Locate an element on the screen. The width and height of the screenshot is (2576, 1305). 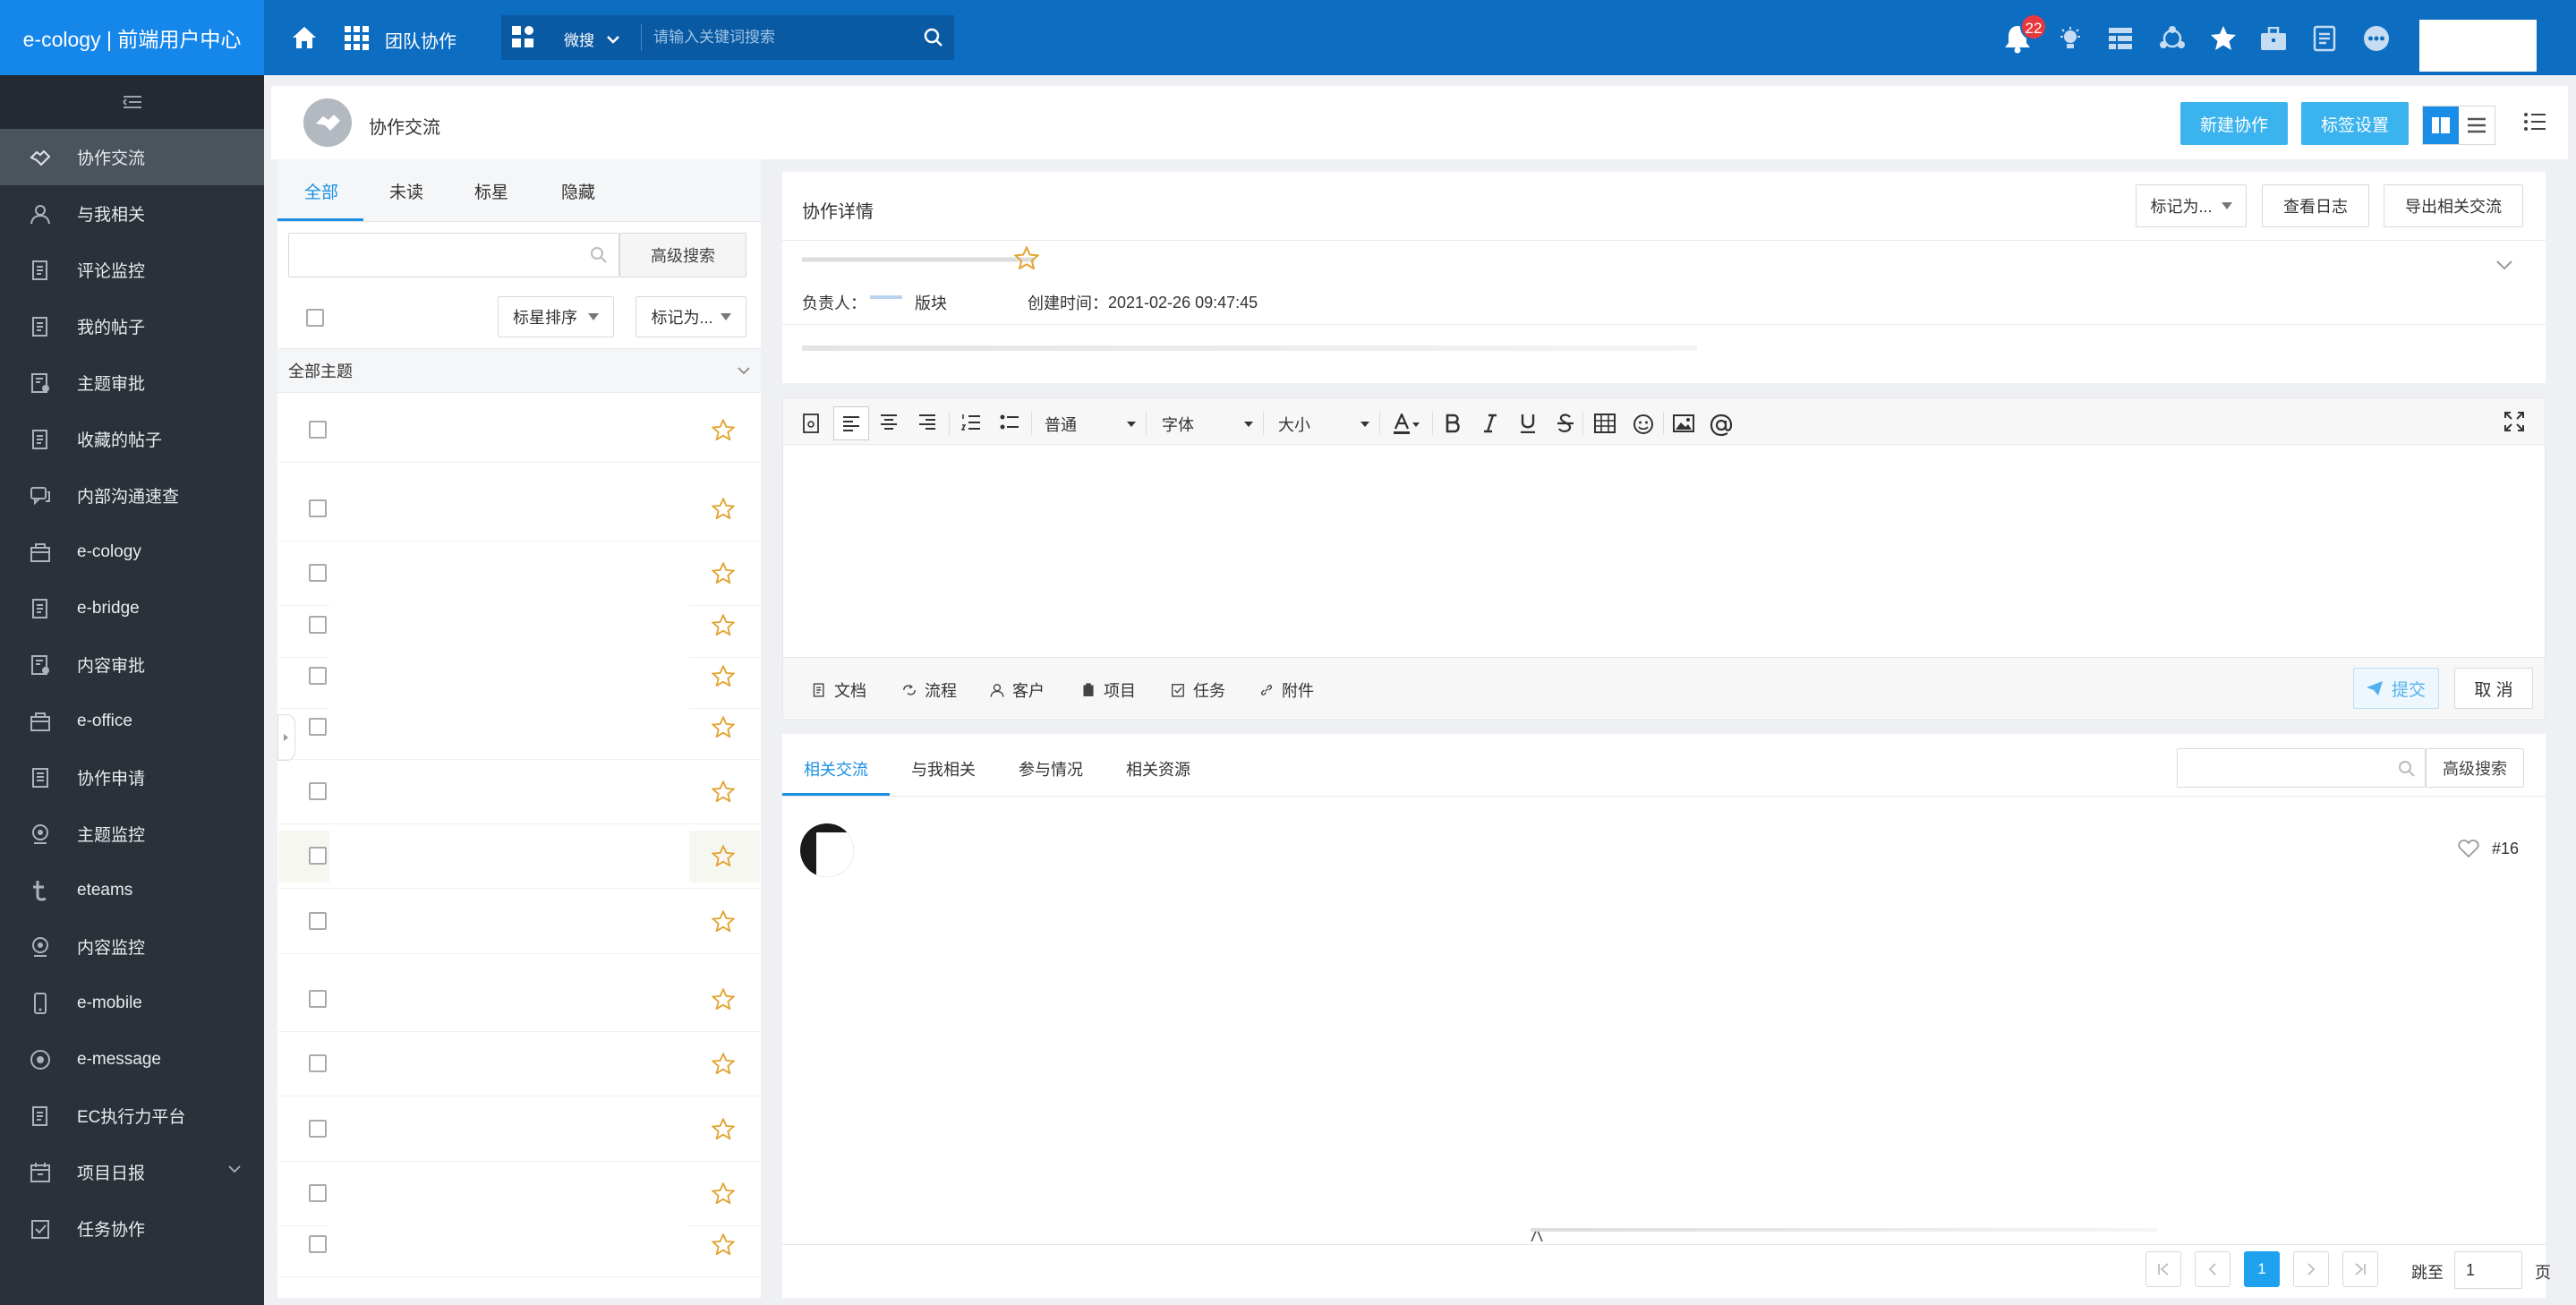
attach-link-button: 附件 is located at coordinates (1286, 690).